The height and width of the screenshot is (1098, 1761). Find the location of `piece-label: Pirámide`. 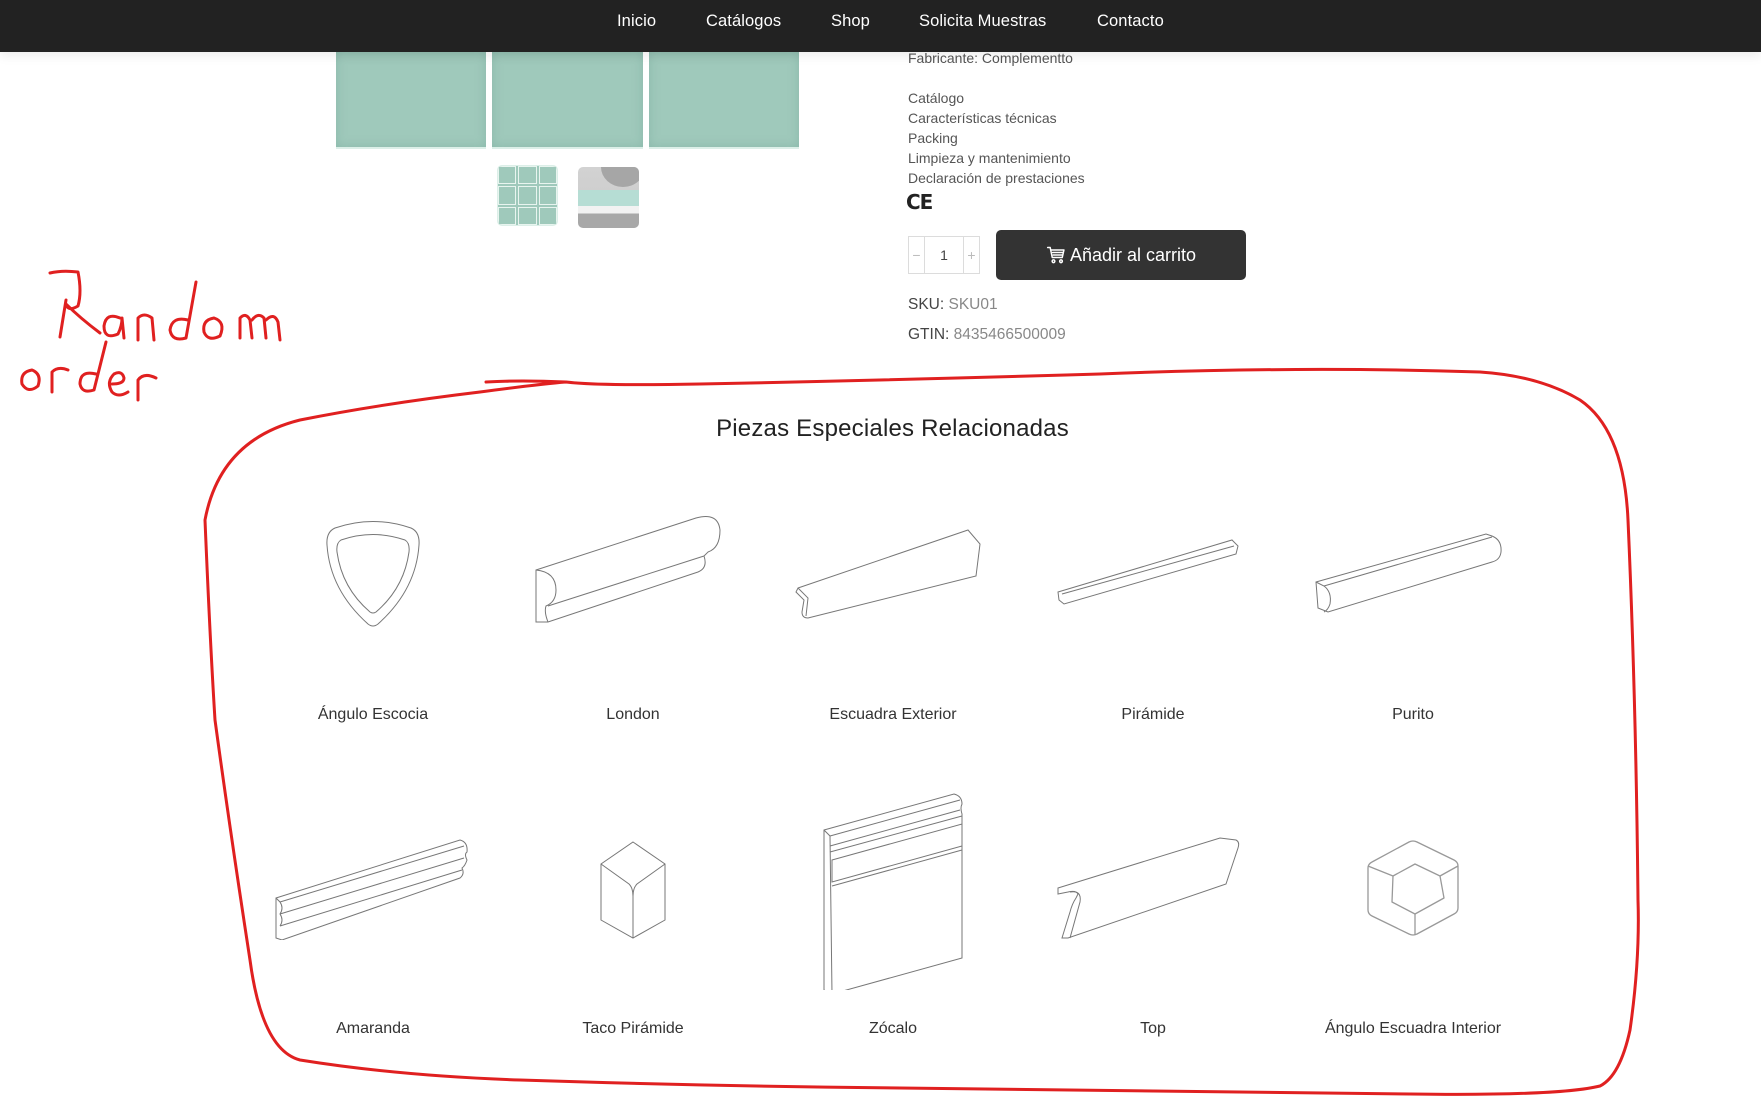

piece-label: Pirámide is located at coordinates (1153, 714).